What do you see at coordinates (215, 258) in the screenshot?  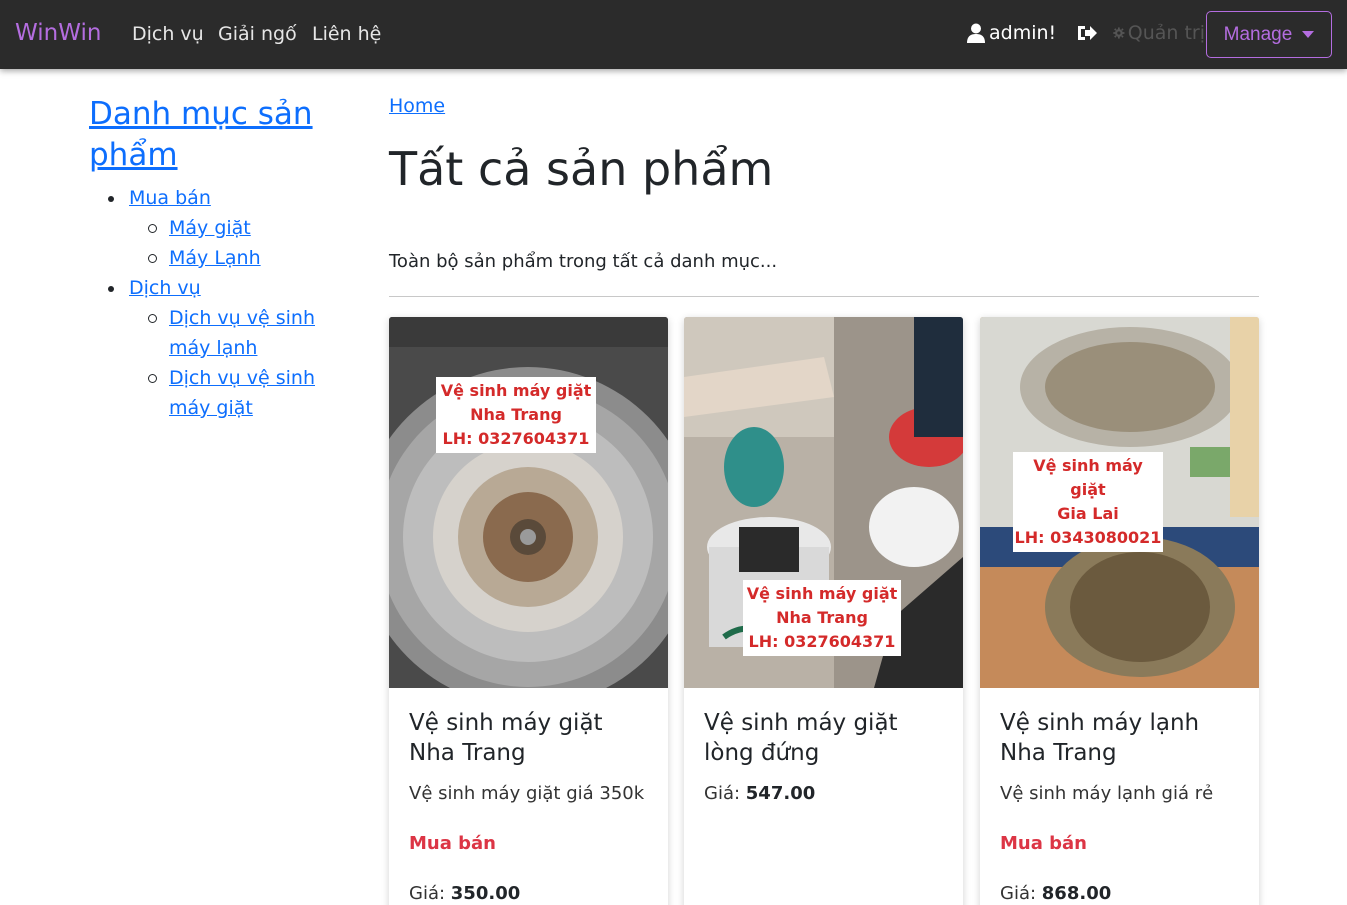 I see `category-link-may-lanh: Máy Lạnh` at bounding box center [215, 258].